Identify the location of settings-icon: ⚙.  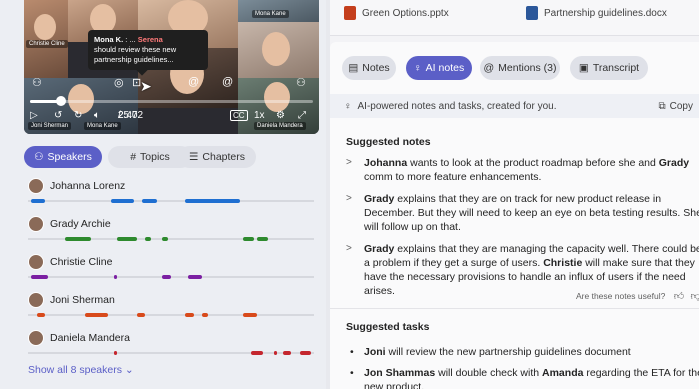
(280, 115).